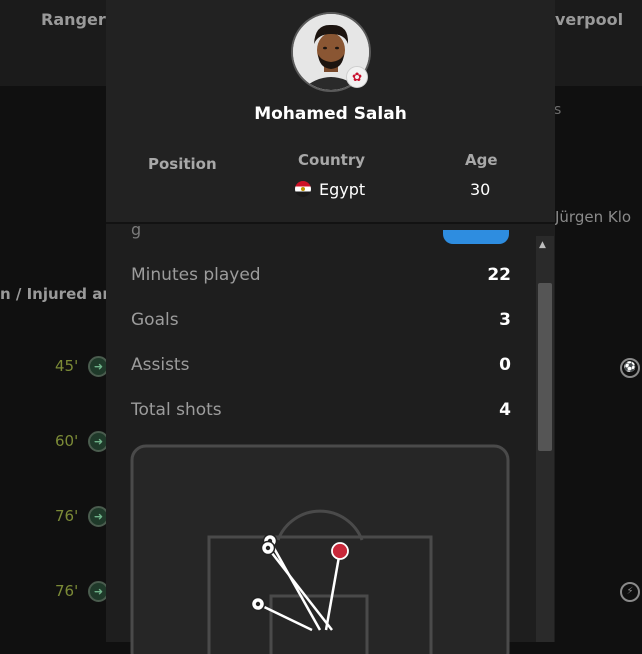  I want to click on stat-label: g, so click(136, 231).